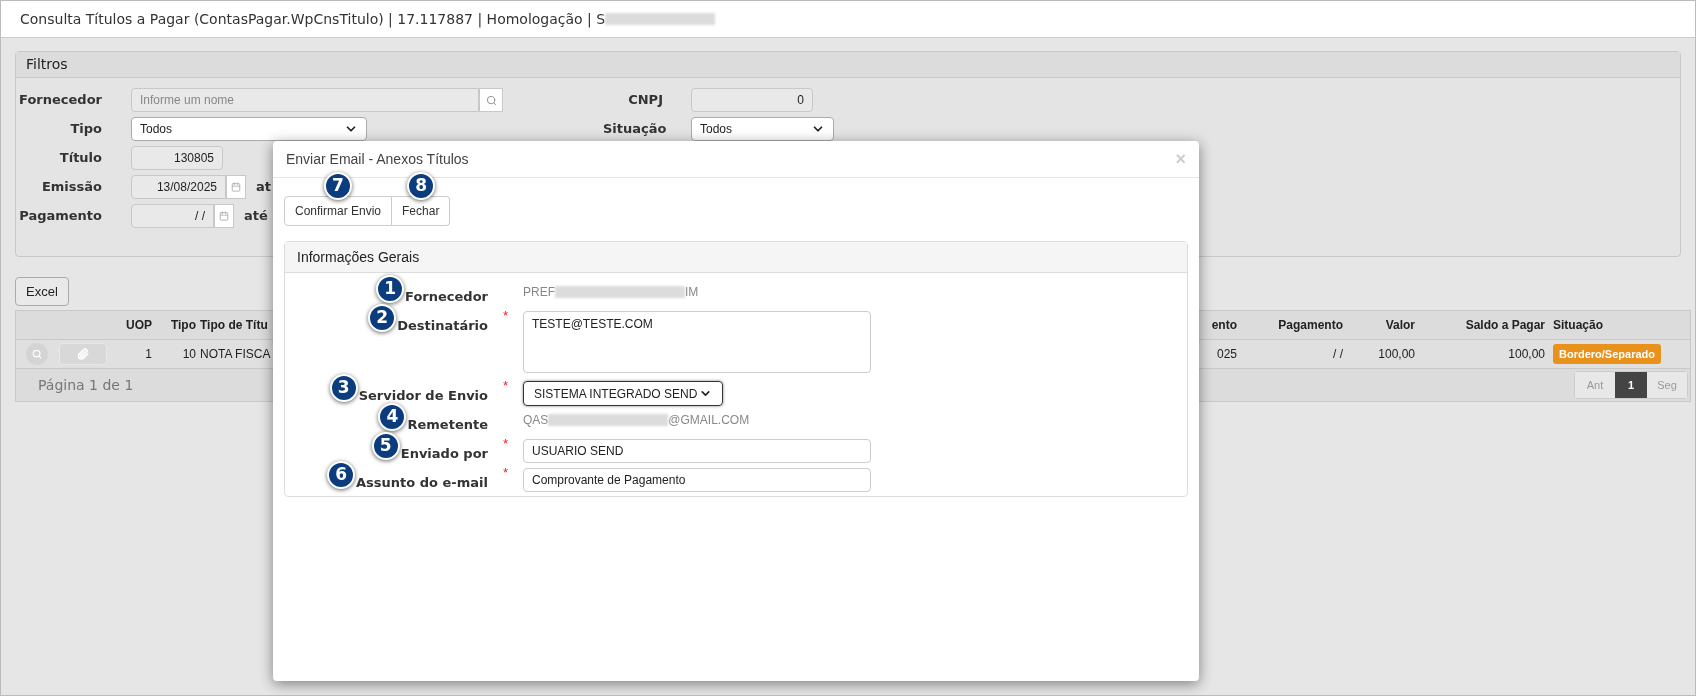 This screenshot has width=1696, height=696. What do you see at coordinates (382, 318) in the screenshot?
I see `number-badge: 2` at bounding box center [382, 318].